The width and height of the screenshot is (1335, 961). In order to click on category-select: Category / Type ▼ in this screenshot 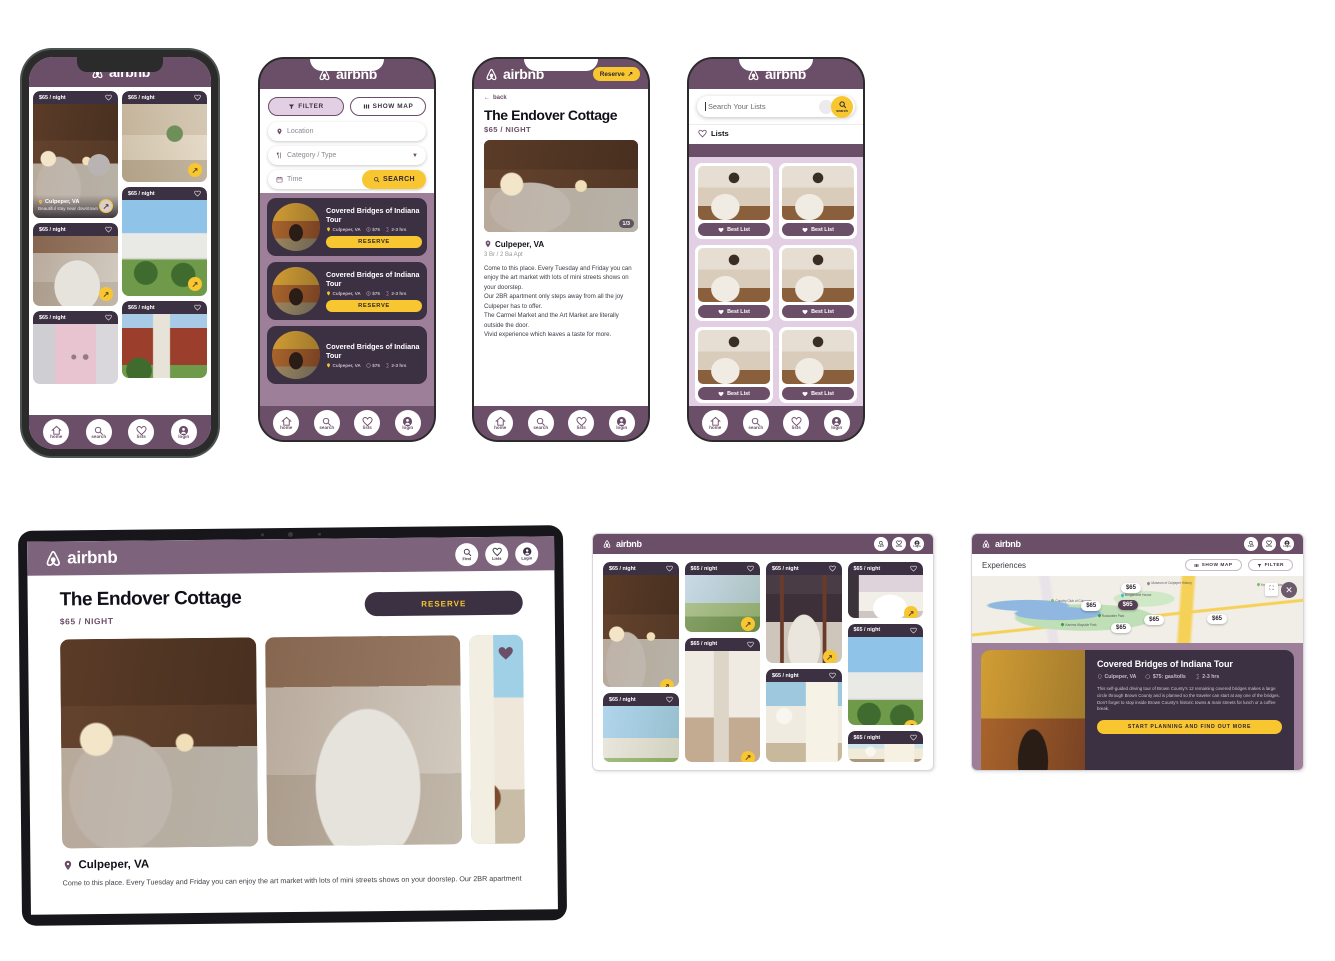, I will do `click(347, 155)`.